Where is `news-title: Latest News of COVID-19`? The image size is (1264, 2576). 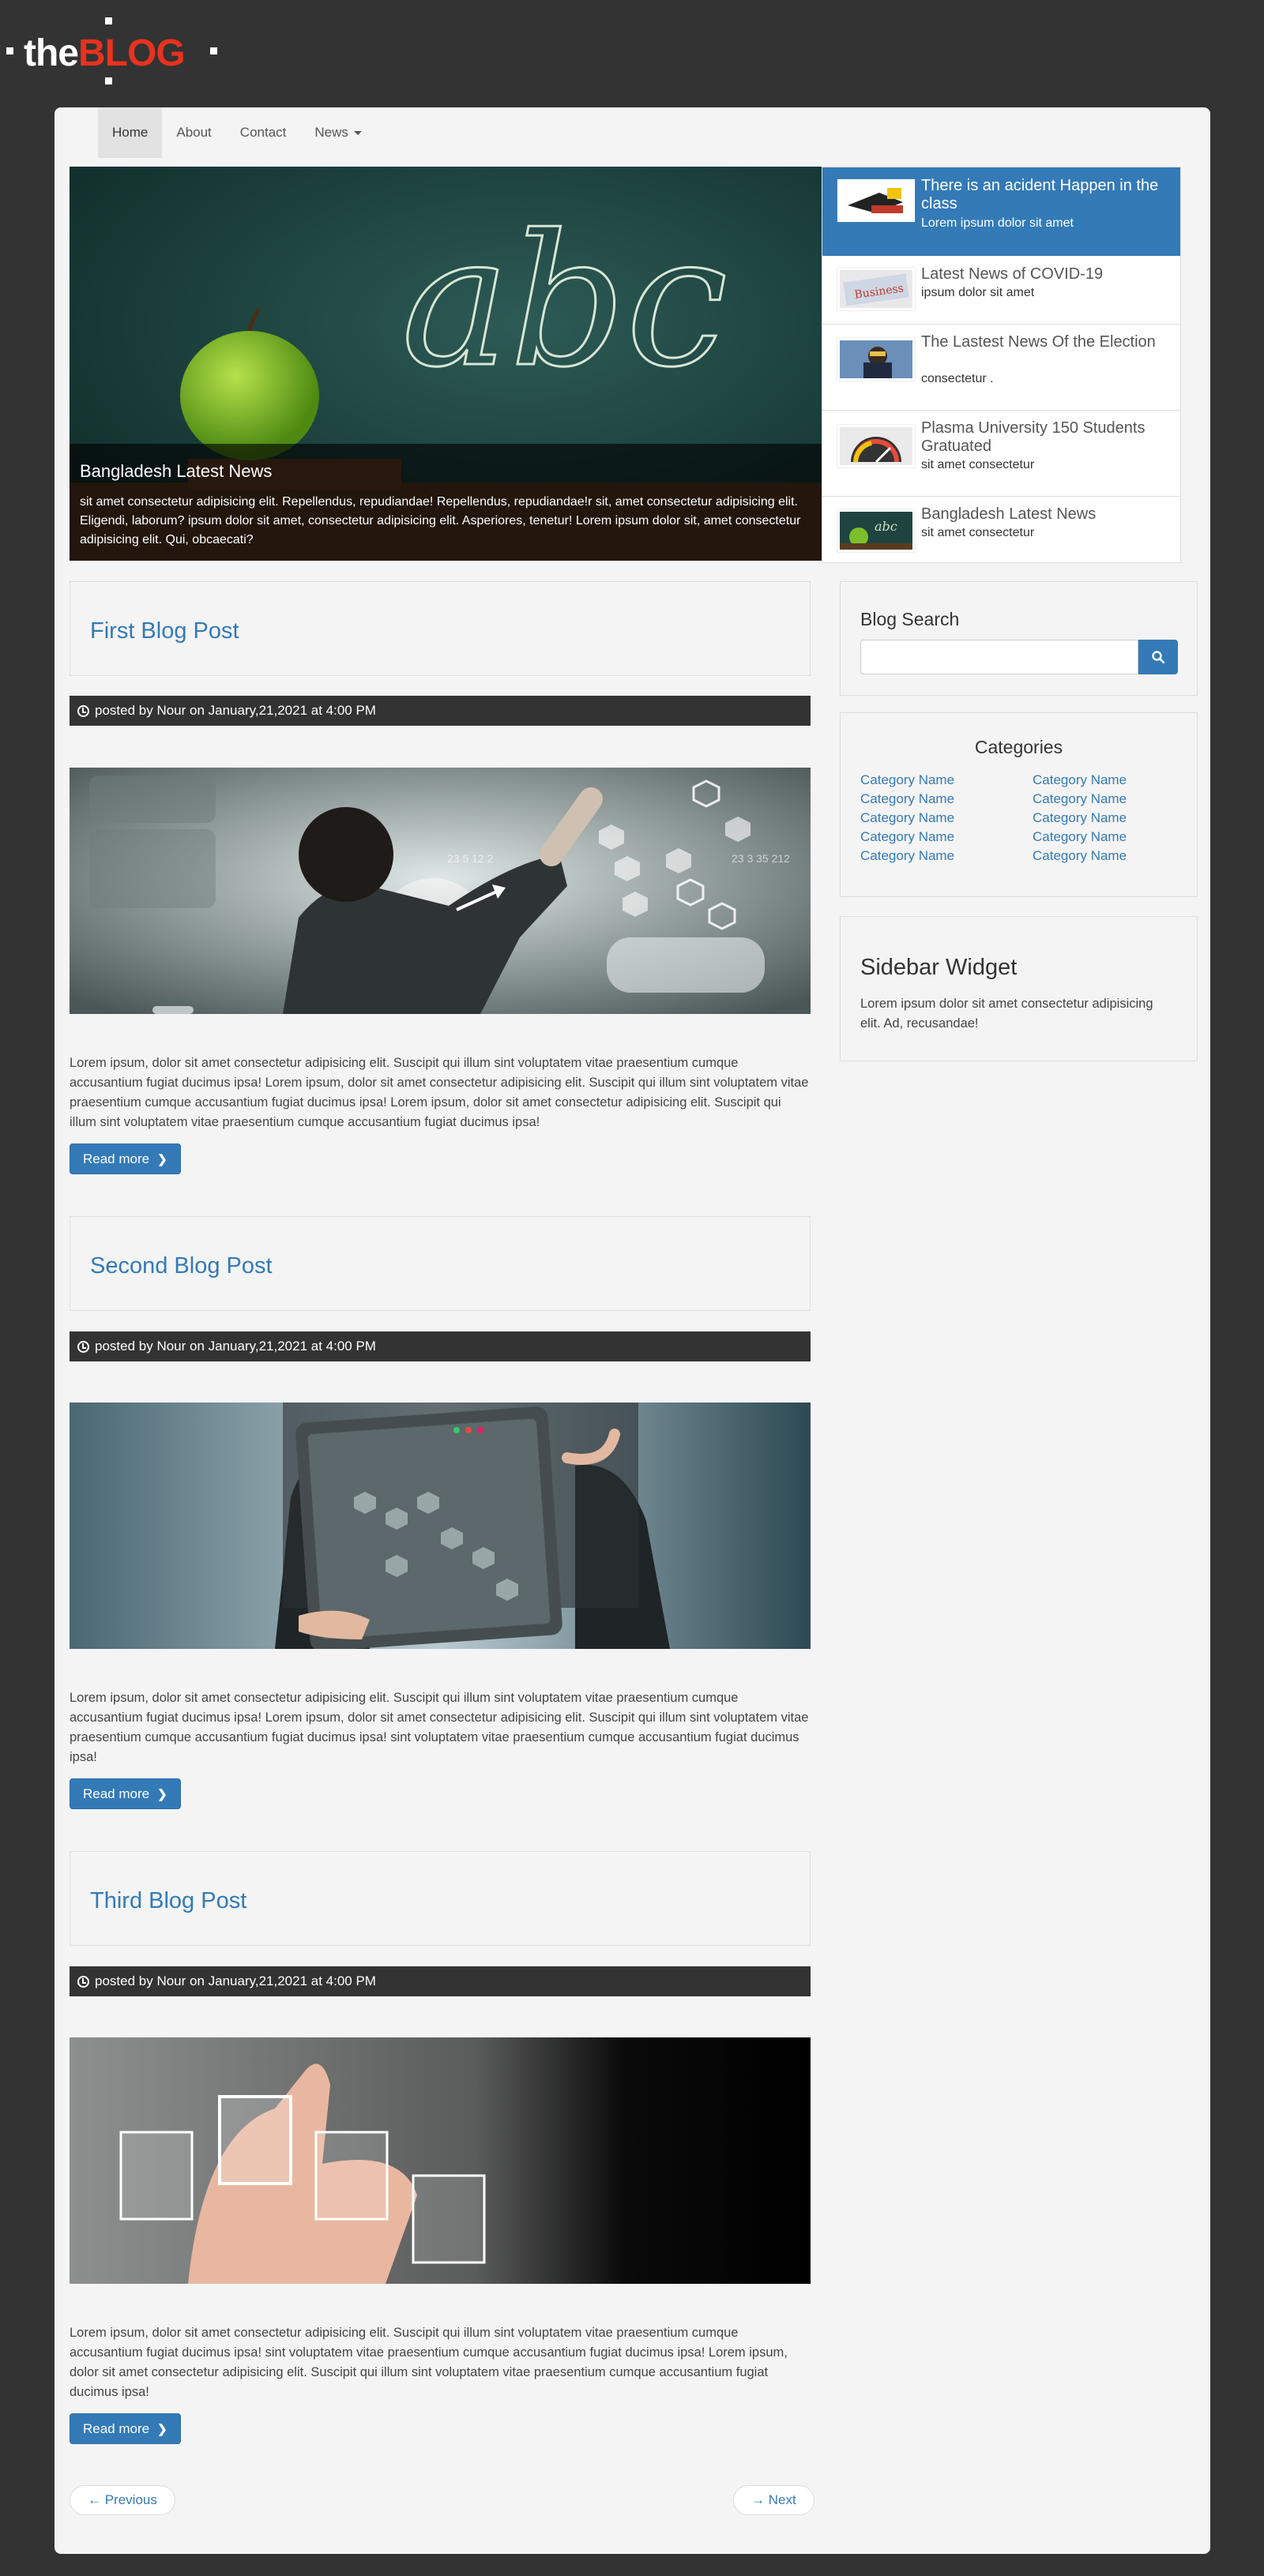
news-title: Latest News of COVID-19 is located at coordinates (1013, 274).